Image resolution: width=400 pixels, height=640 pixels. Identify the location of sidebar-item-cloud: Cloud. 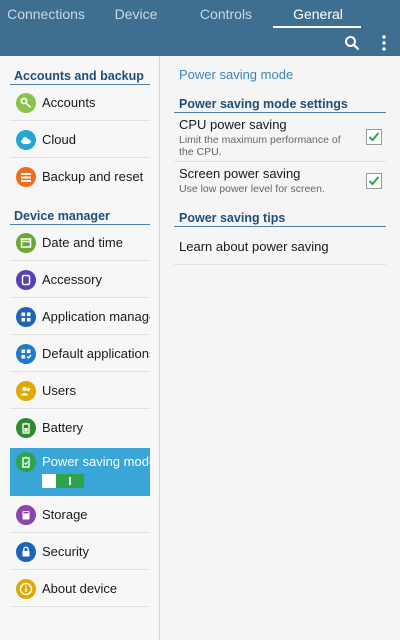
(80, 140).